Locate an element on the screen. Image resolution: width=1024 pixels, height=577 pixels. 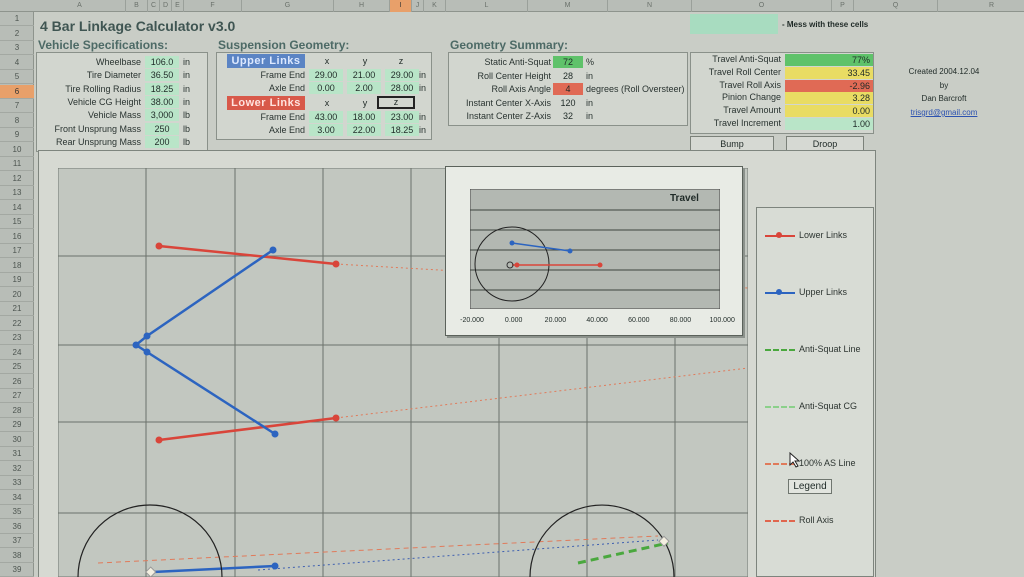
row-7-header: 7 is located at coordinates (17, 106).